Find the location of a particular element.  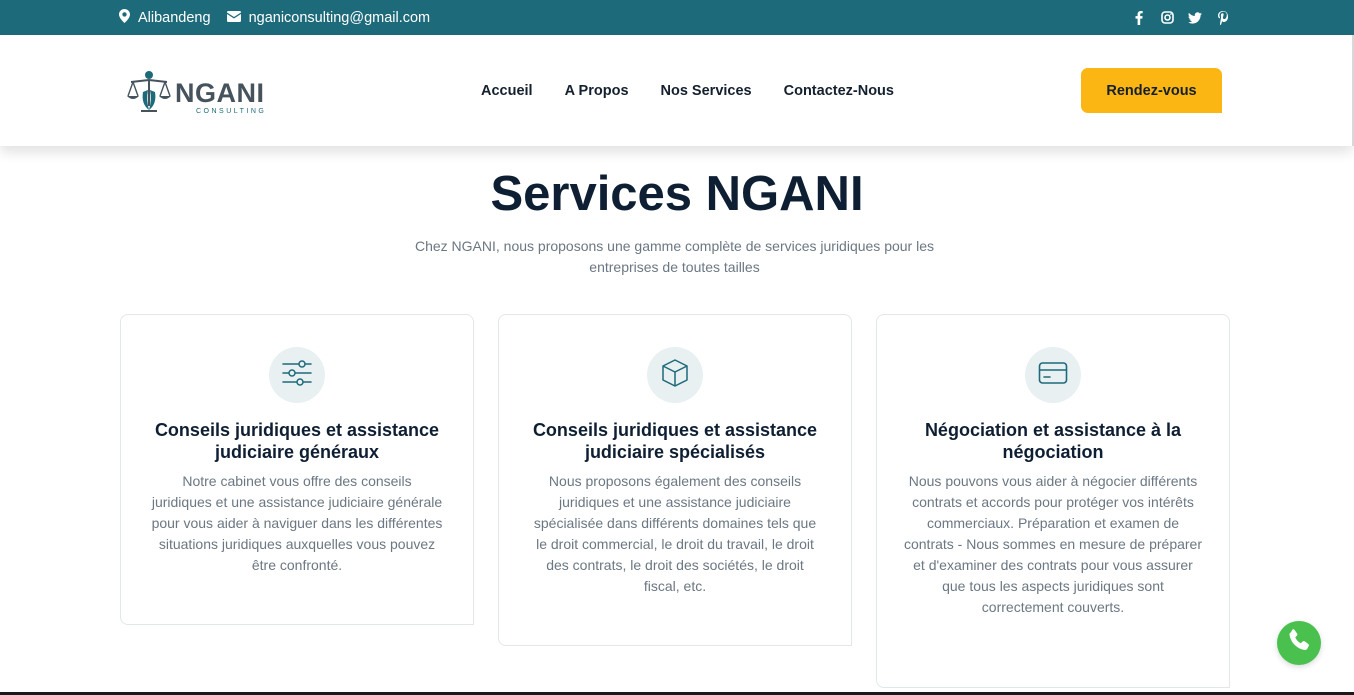

top-bar: Alibandeng nganiconsulting@gmail.com is located at coordinates (677, 17).